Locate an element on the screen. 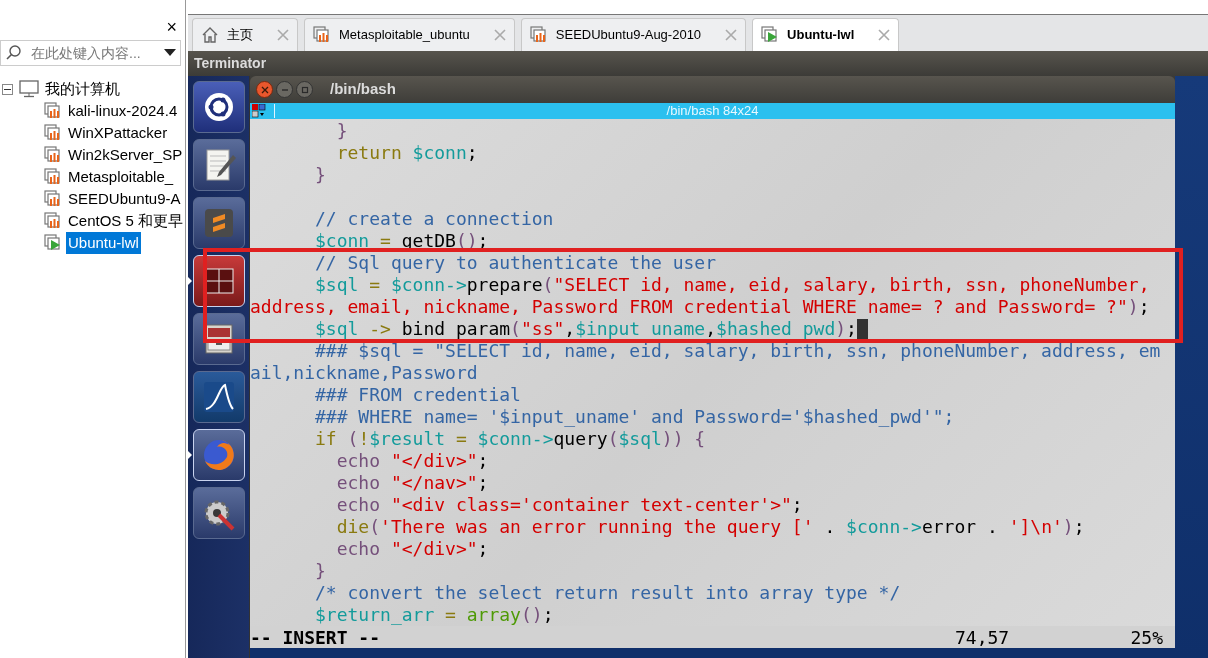 This screenshot has height=658, width=1208. browser-icon is located at coordinates (218, 455).